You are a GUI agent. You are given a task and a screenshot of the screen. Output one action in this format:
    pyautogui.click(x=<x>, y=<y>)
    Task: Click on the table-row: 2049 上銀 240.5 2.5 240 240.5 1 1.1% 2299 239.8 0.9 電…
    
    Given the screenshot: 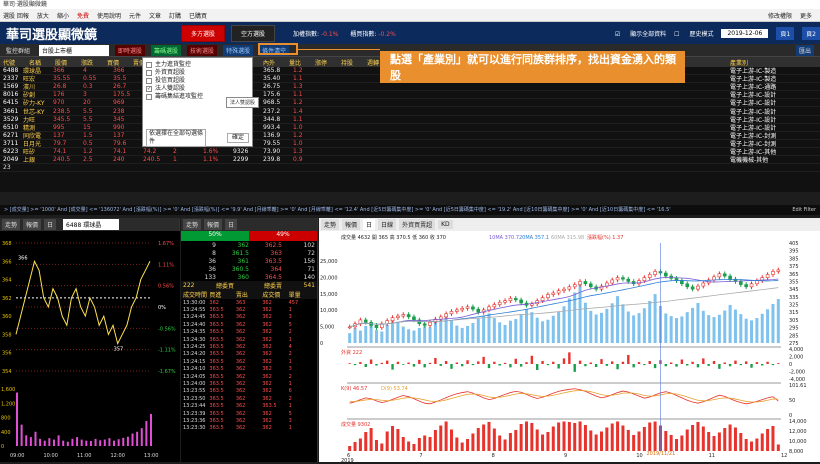 What is the action you would take?
    pyautogui.click(x=410, y=160)
    